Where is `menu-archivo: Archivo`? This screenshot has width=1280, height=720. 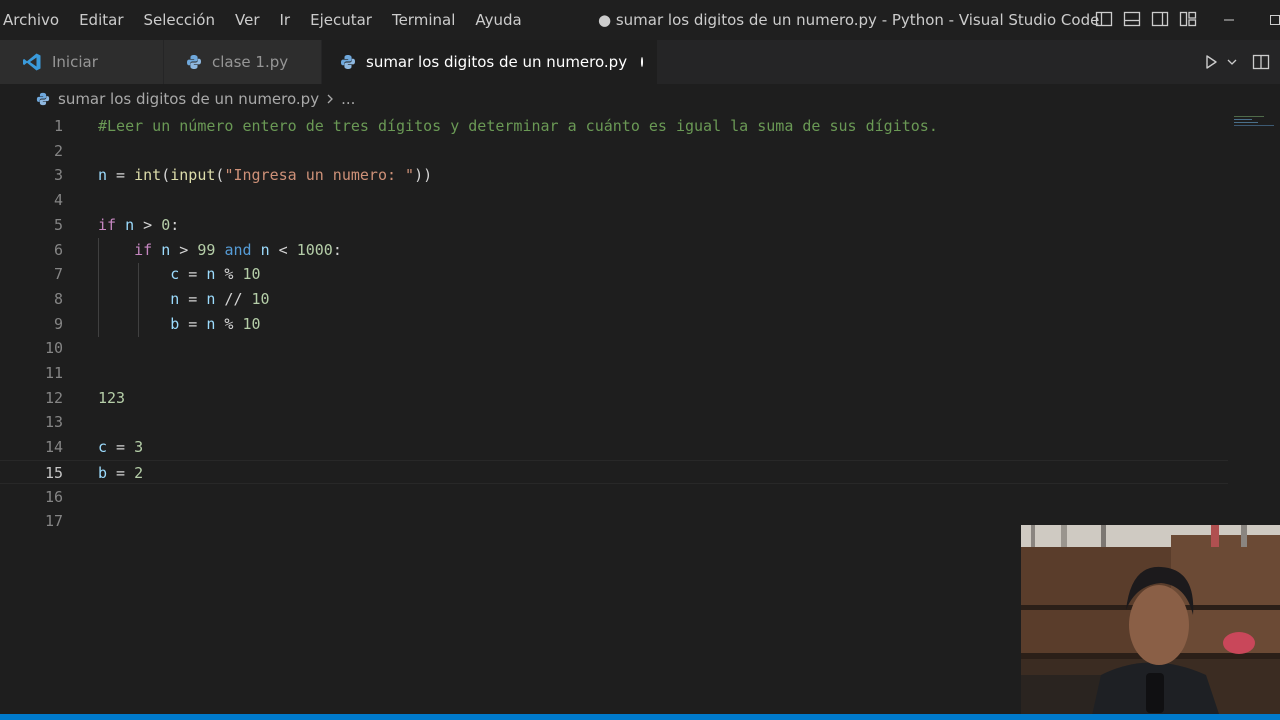 menu-archivo: Archivo is located at coordinates (34, 20).